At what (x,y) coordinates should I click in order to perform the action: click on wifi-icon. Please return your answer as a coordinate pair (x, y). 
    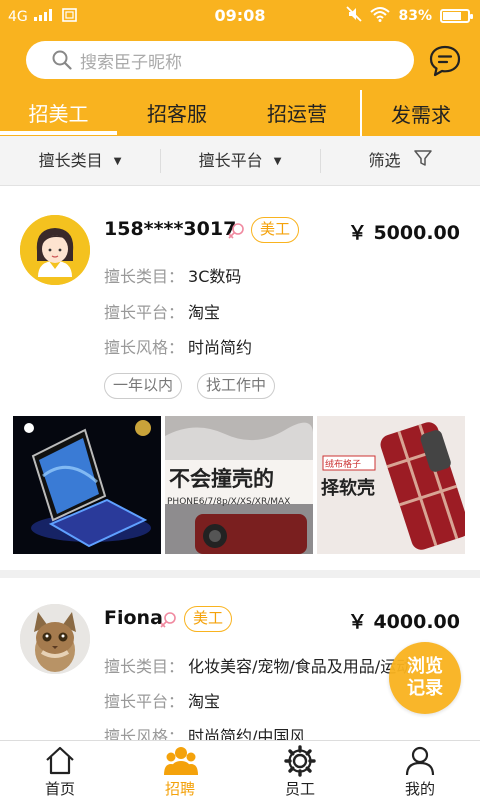
    Looking at the image, I should click on (380, 16).